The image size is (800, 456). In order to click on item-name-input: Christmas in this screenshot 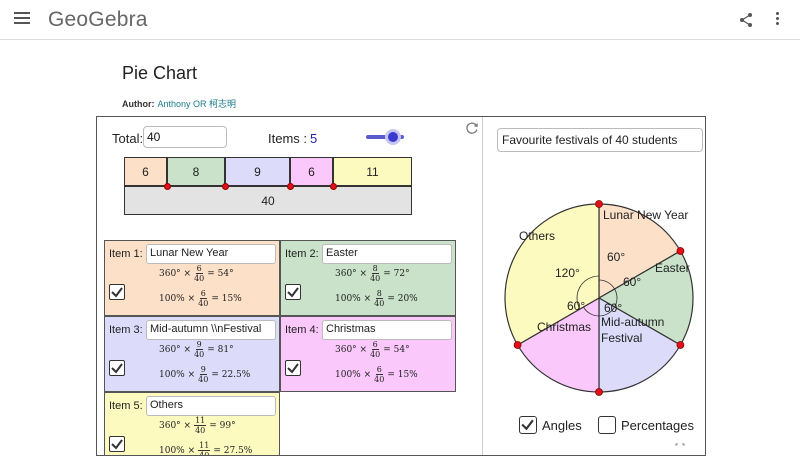, I will do `click(387, 330)`.